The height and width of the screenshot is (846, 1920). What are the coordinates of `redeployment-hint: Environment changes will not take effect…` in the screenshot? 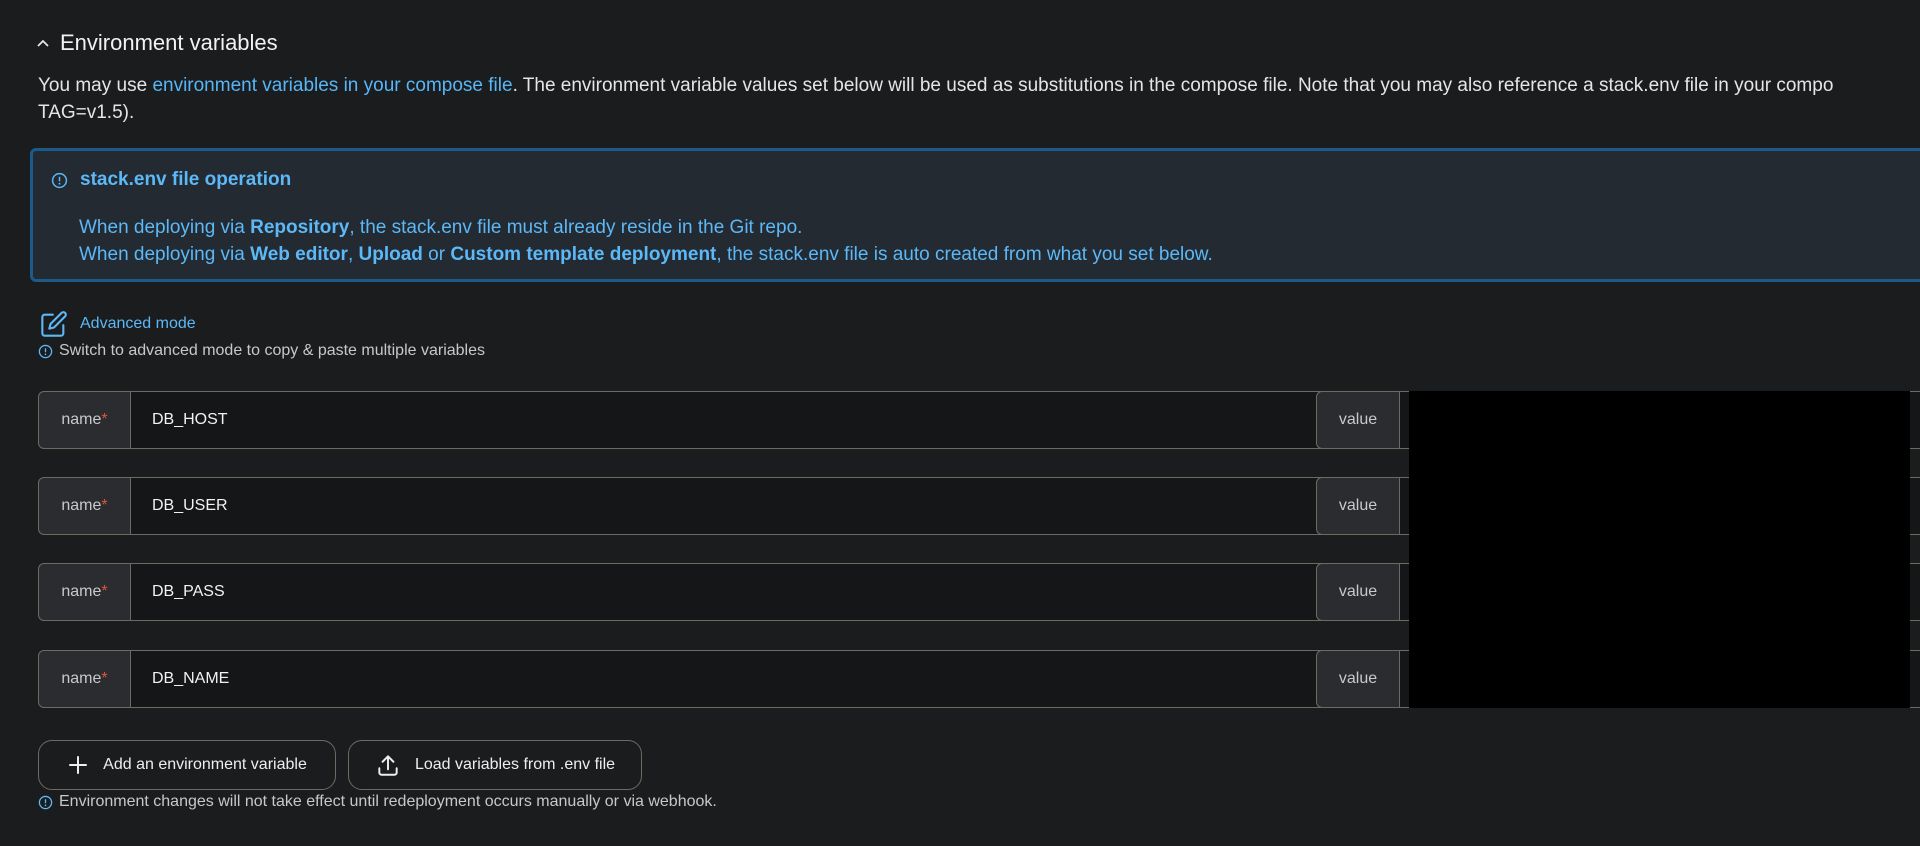 It's located at (377, 802).